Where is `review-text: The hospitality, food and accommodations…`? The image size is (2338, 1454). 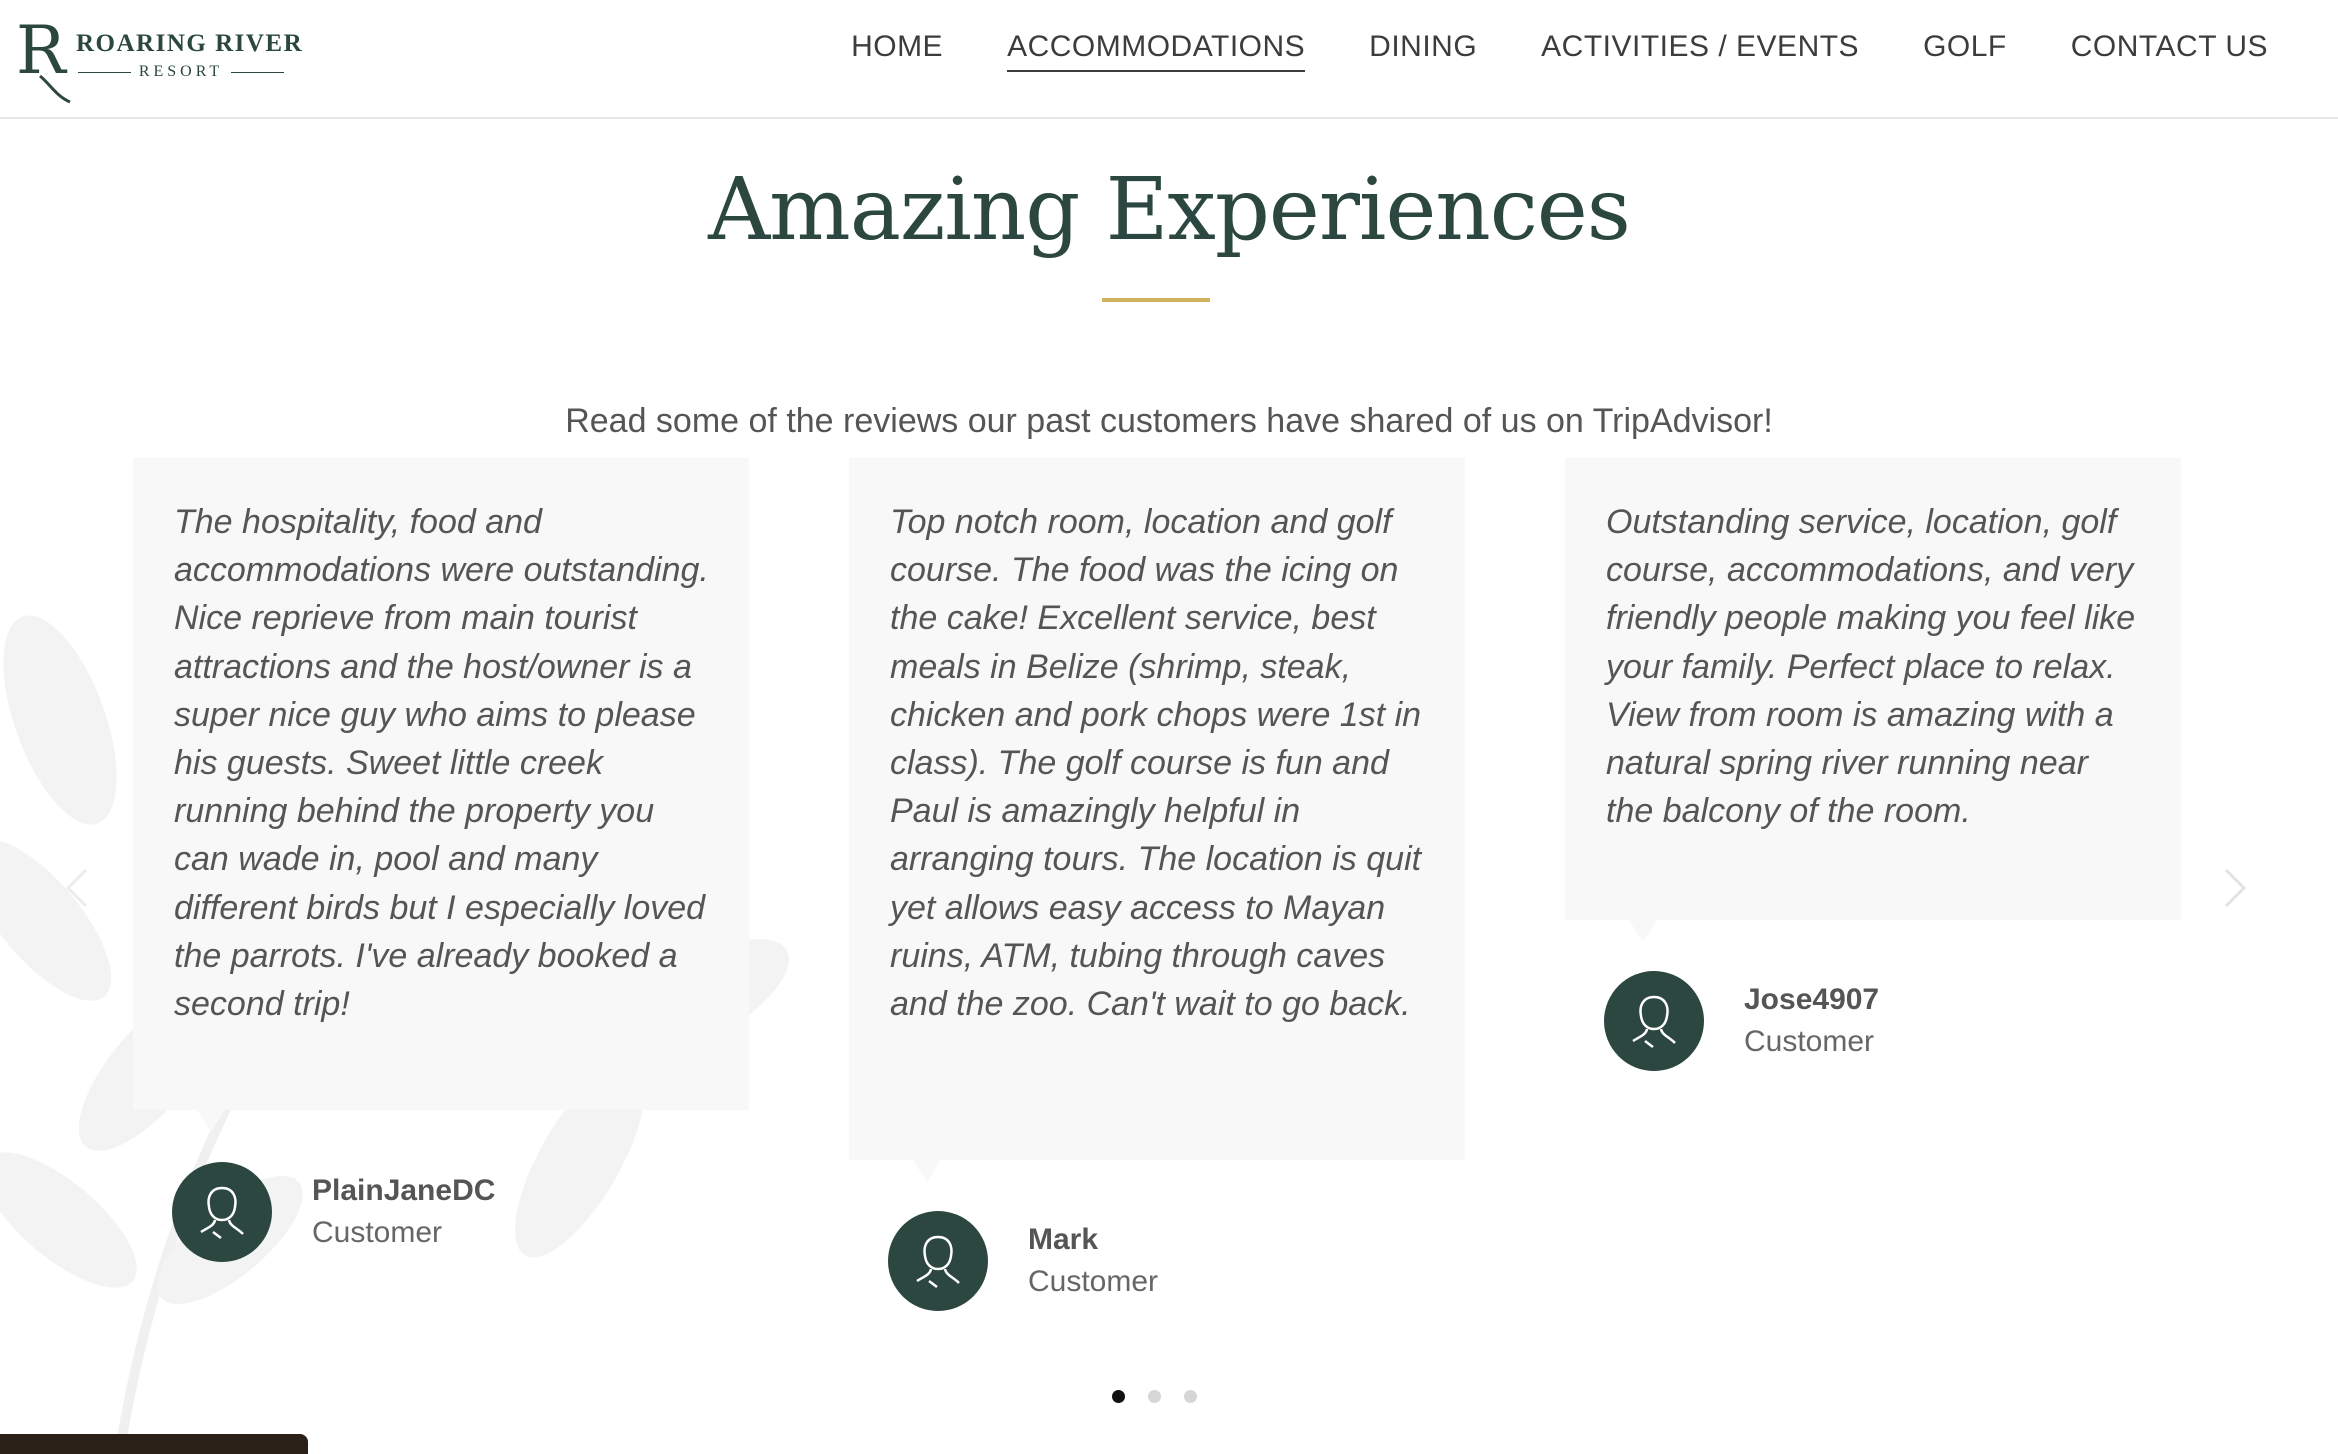
review-text: The hospitality, food and accommodations… is located at coordinates (441, 763).